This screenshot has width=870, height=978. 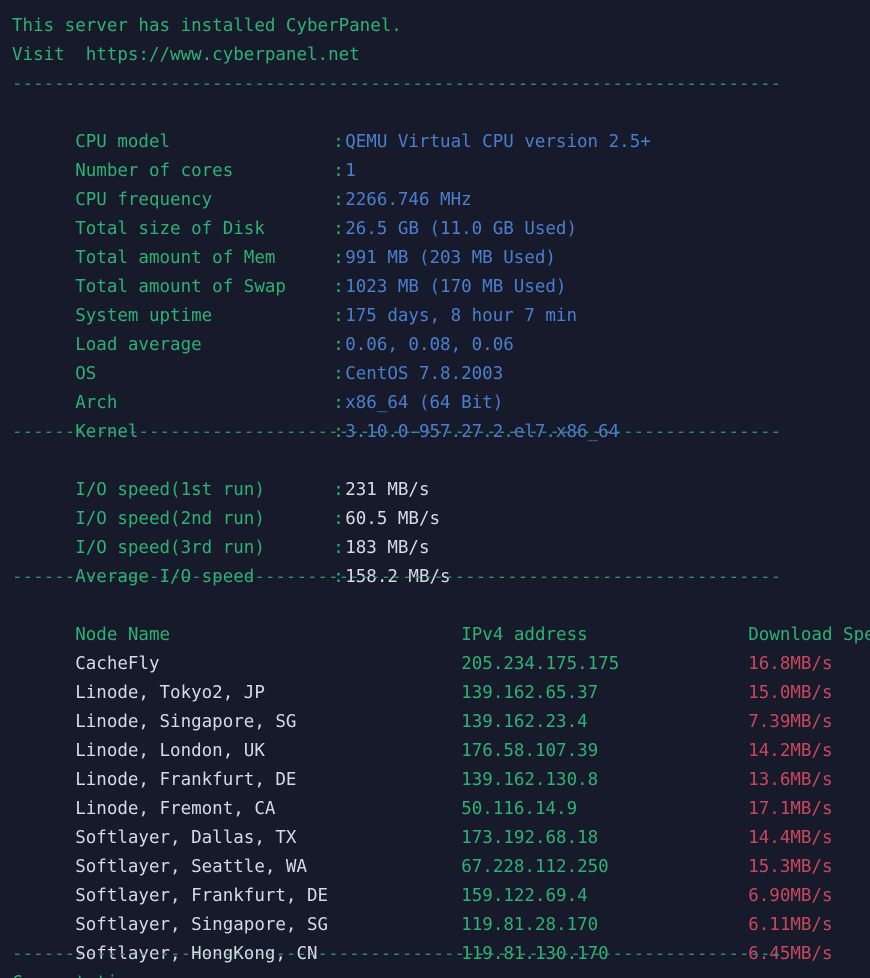 What do you see at coordinates (170, 693) in the screenshot?
I see `cell-node-name: Linode, Tokyo2, JP` at bounding box center [170, 693].